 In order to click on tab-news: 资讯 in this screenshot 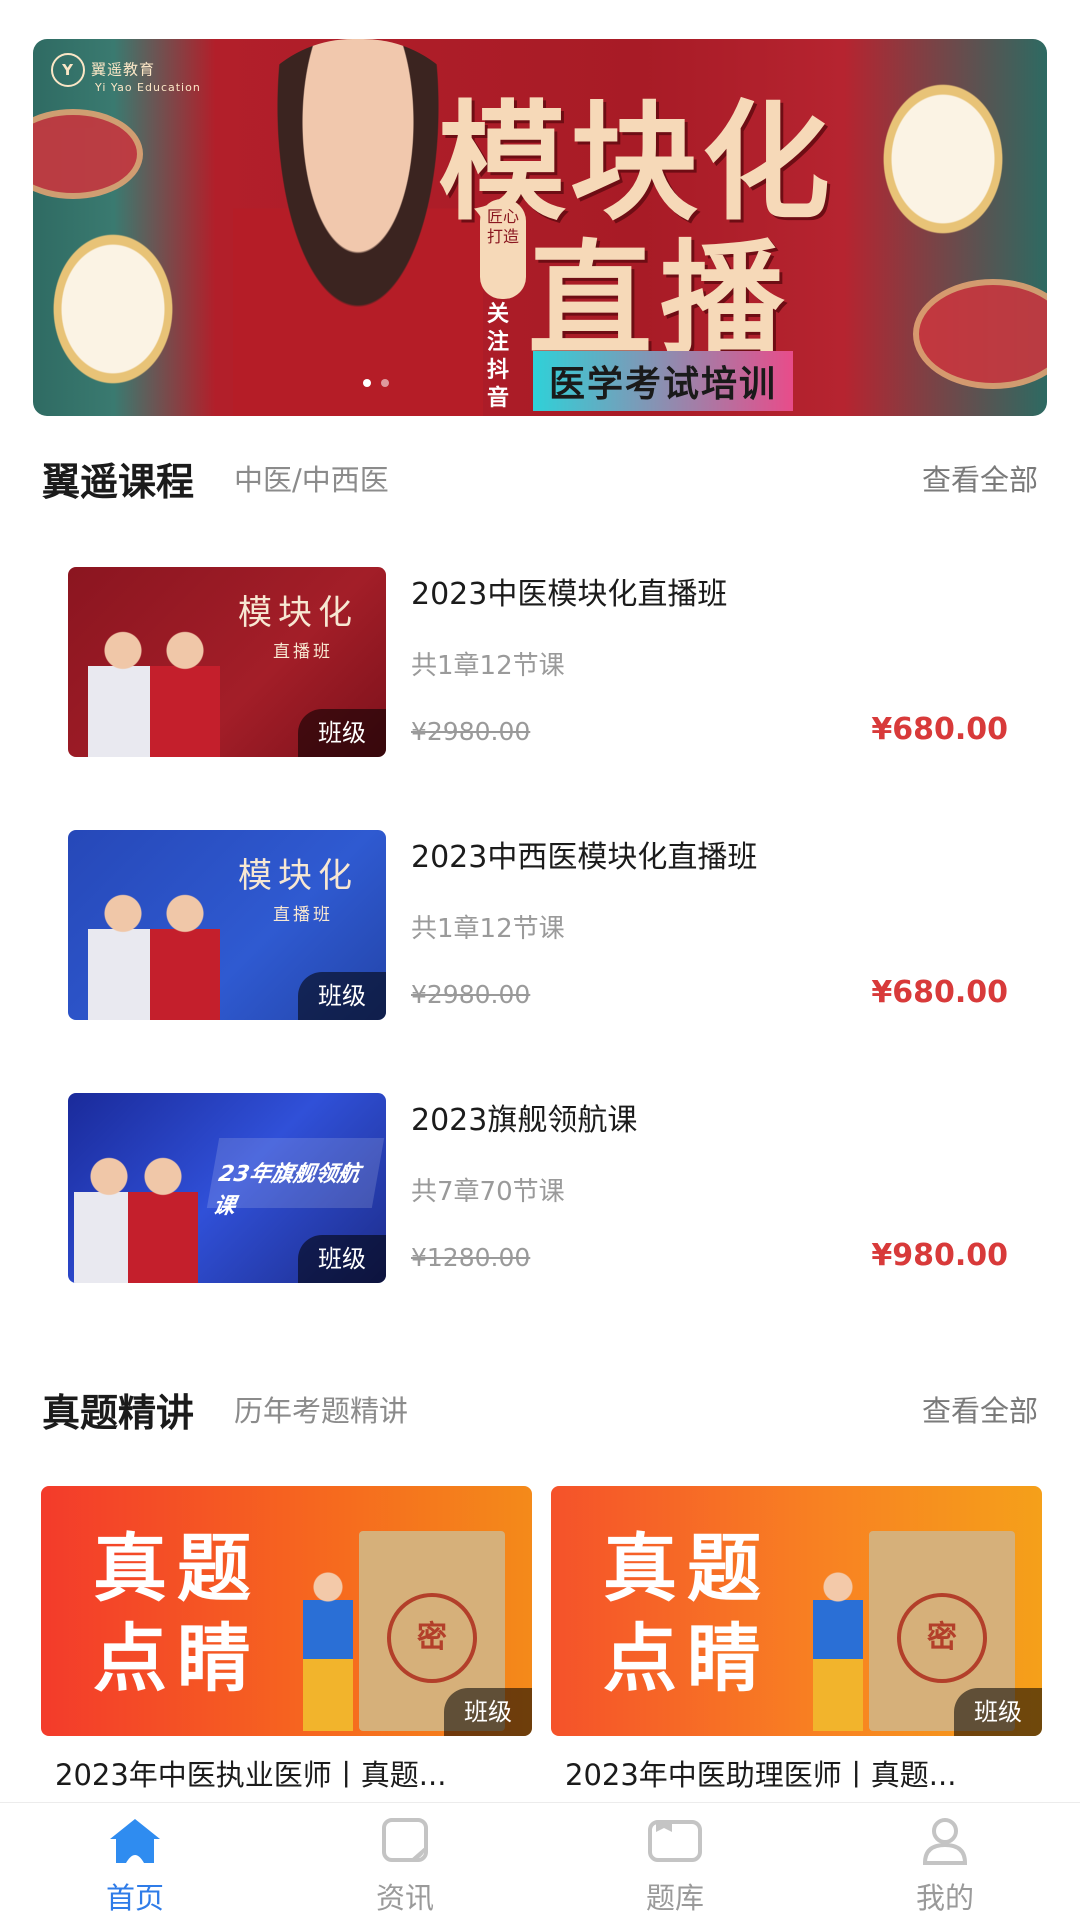, I will do `click(405, 1861)`.